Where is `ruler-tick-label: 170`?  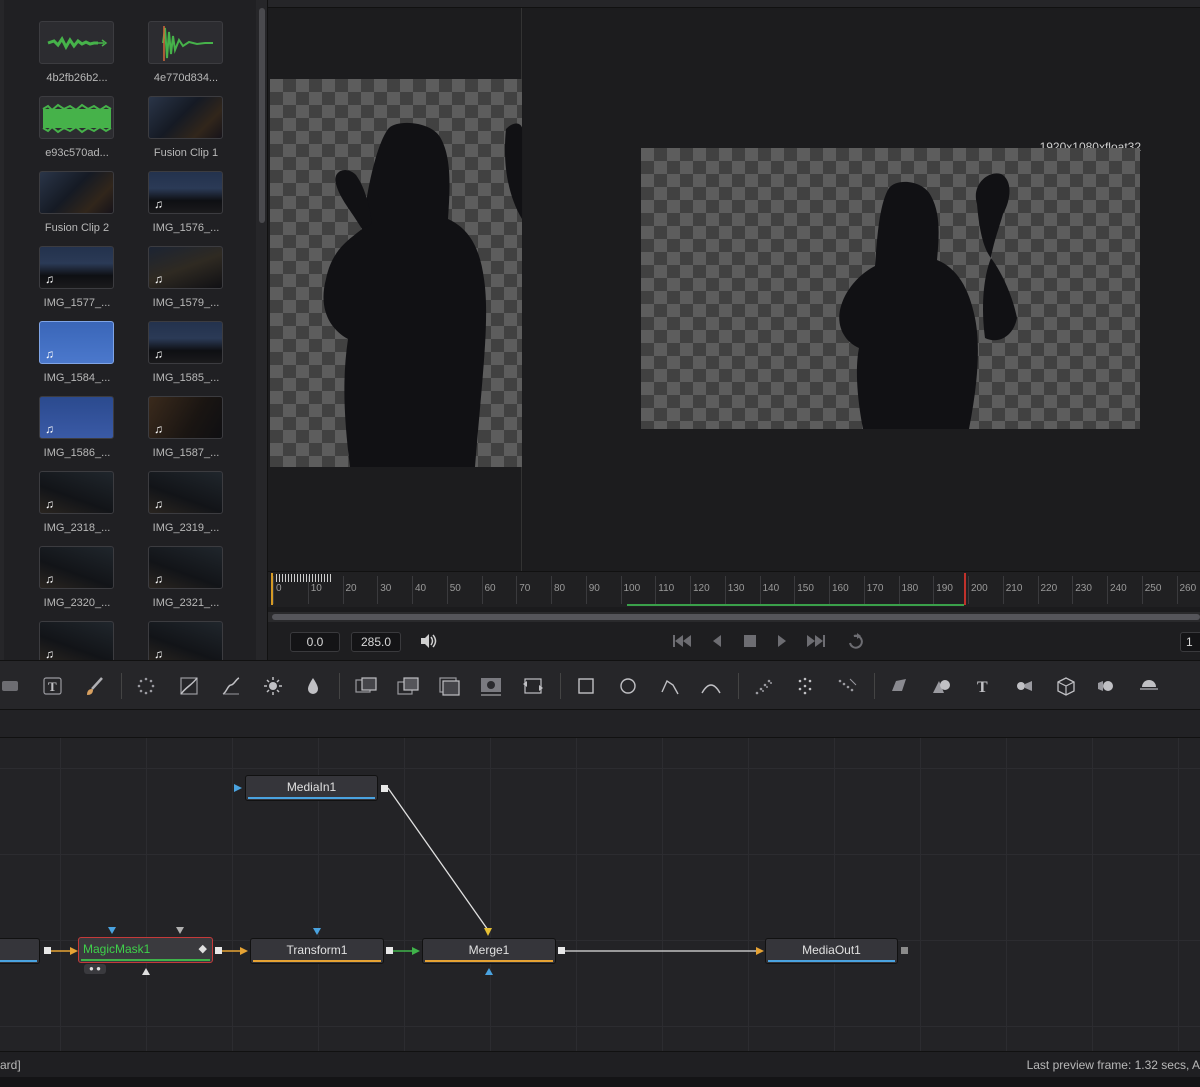 ruler-tick-label: 170 is located at coordinates (875, 588).